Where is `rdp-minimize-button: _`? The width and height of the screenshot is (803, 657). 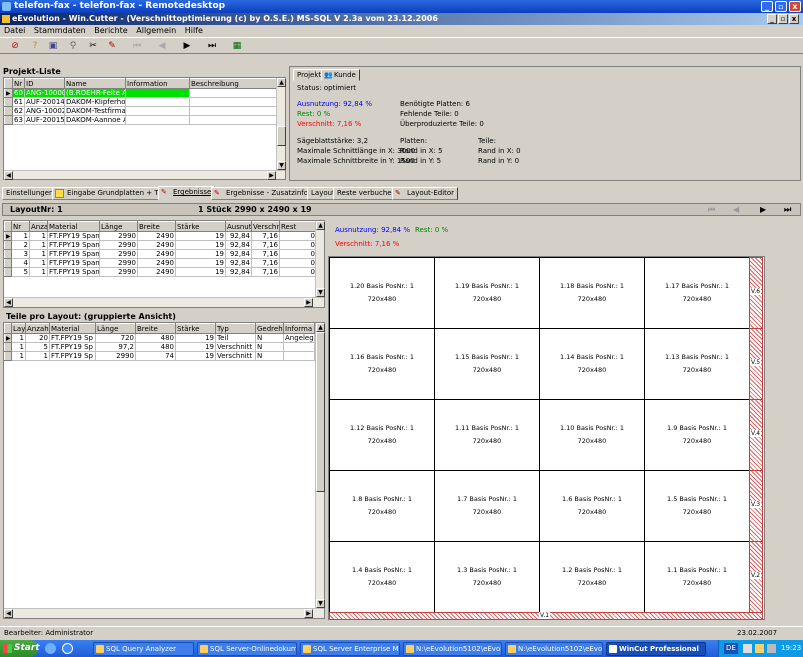
rdp-minimize-button: _ is located at coordinates (767, 6).